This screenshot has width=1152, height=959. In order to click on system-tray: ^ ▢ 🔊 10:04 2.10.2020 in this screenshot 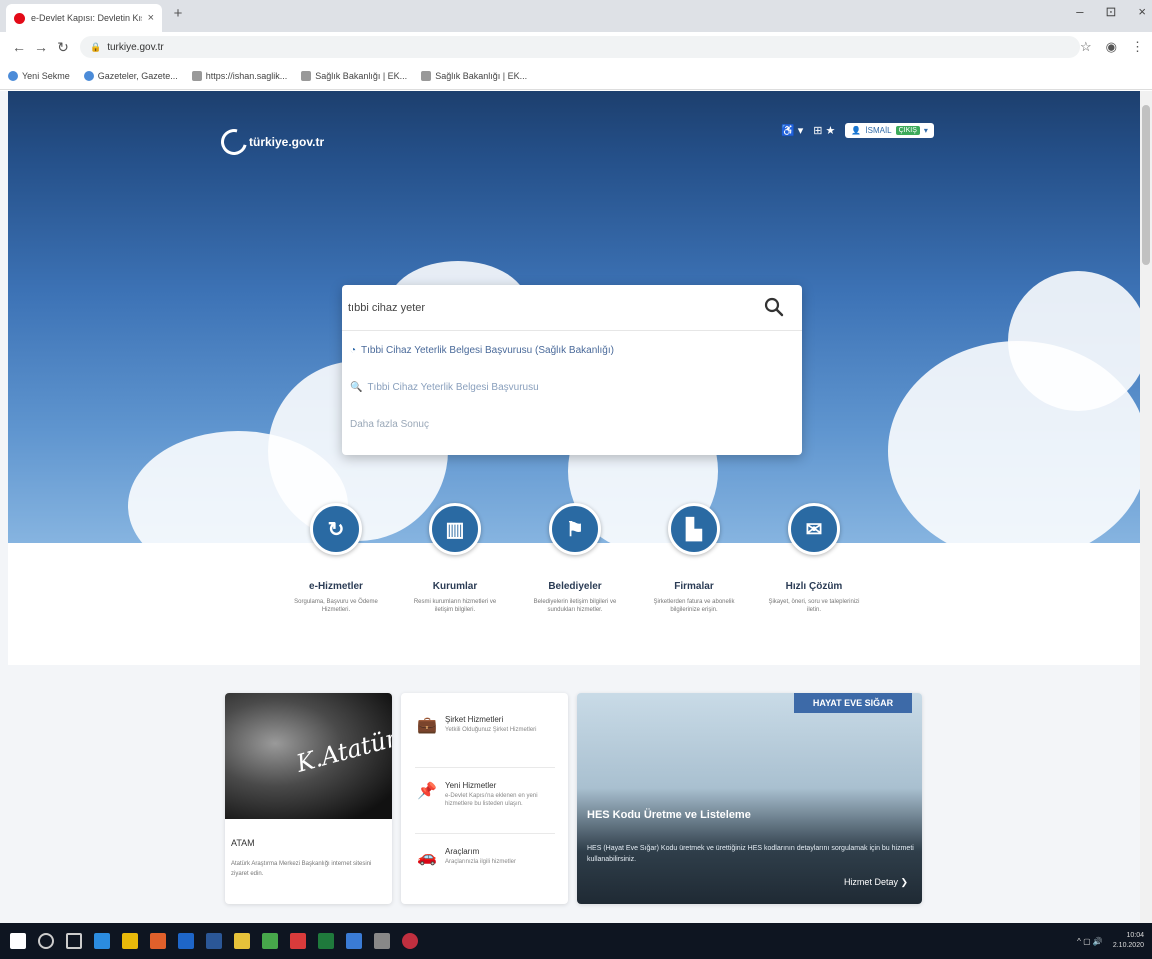, I will do `click(1110, 941)`.